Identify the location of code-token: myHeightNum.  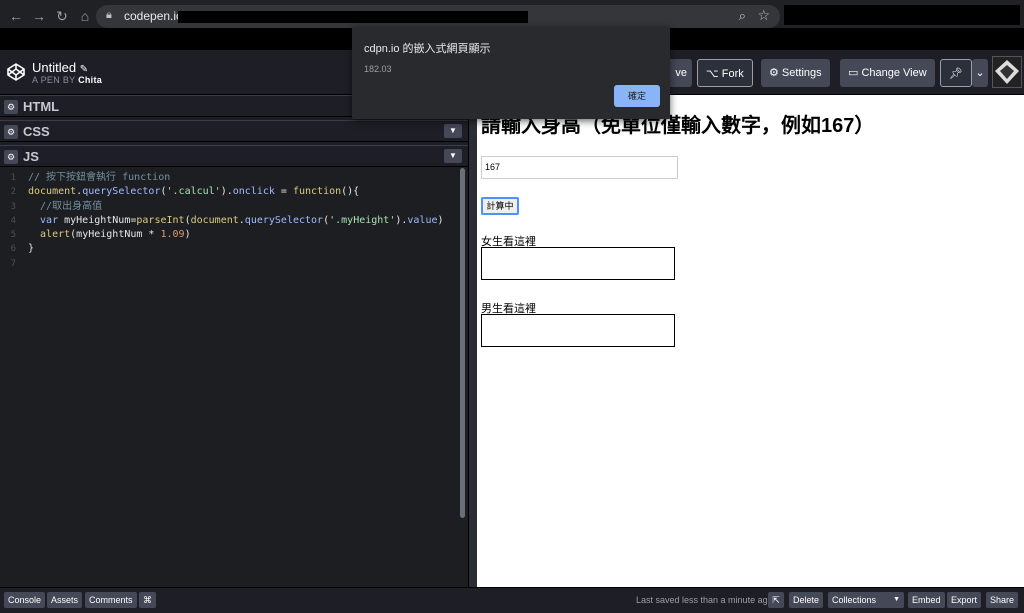
(97, 220).